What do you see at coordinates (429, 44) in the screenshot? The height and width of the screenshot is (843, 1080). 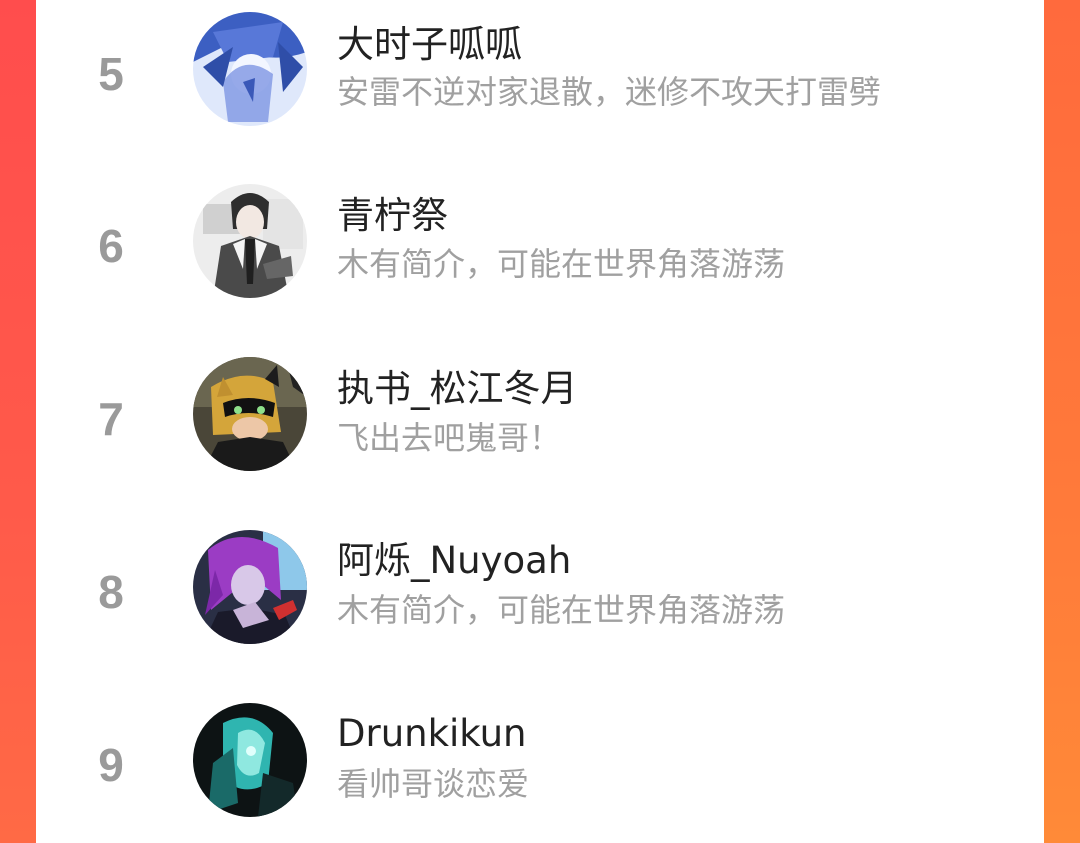 I see `user-name: 大时子呱呱` at bounding box center [429, 44].